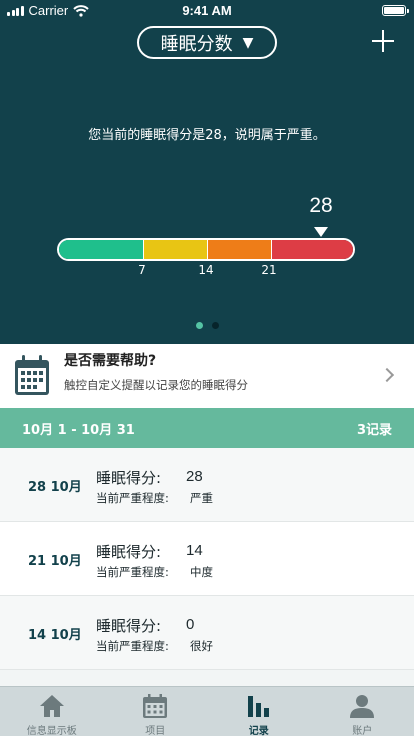 The width and height of the screenshot is (414, 736). Describe the element at coordinates (258, 706) in the screenshot. I see `bar-chart-icon` at that location.